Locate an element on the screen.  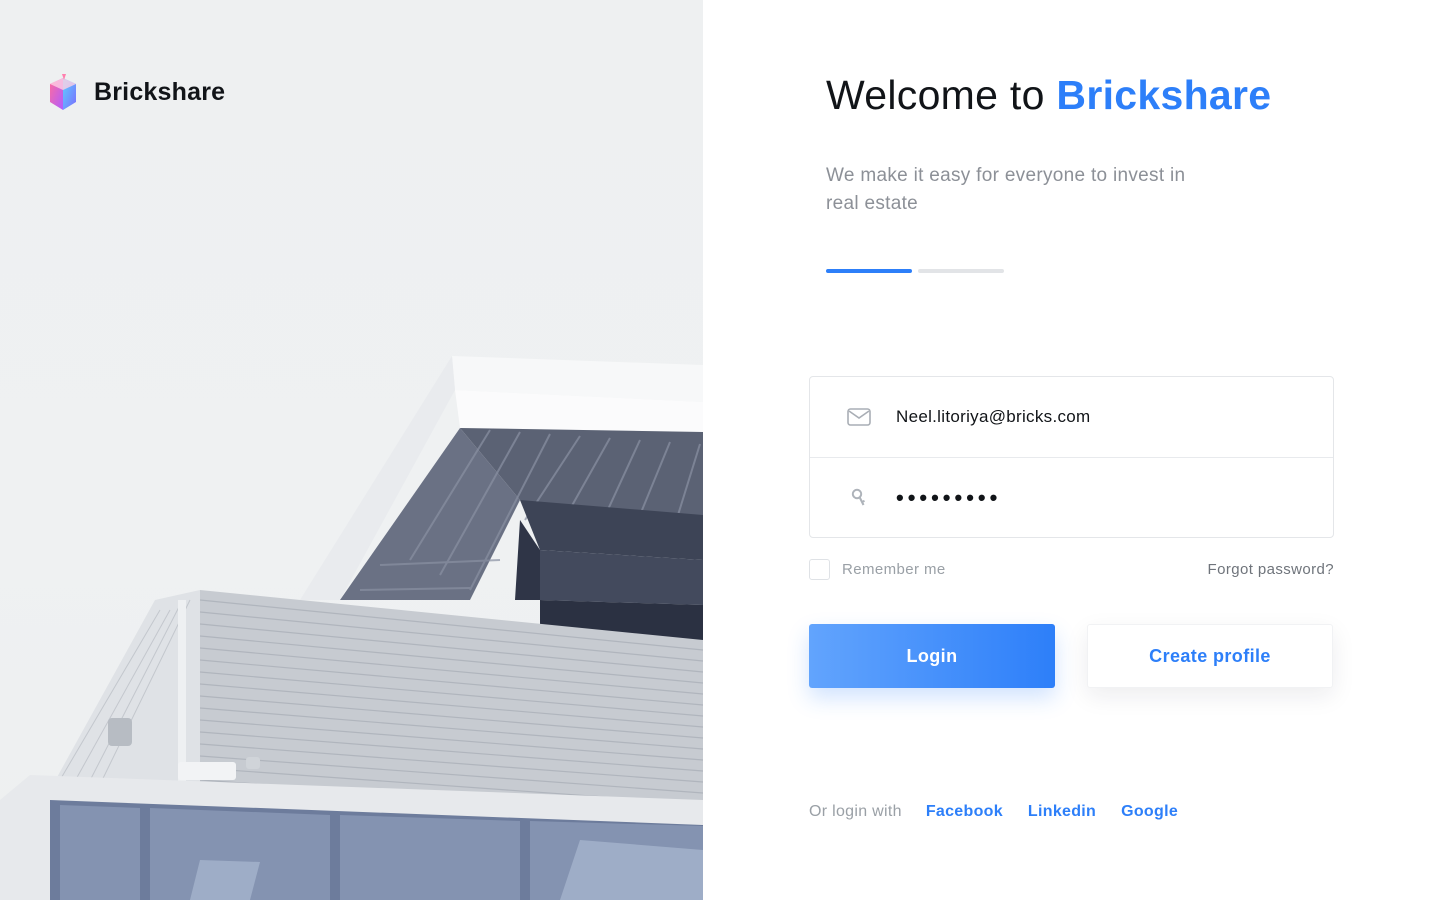
create-profile-button: Create profile is located at coordinates (1210, 656).